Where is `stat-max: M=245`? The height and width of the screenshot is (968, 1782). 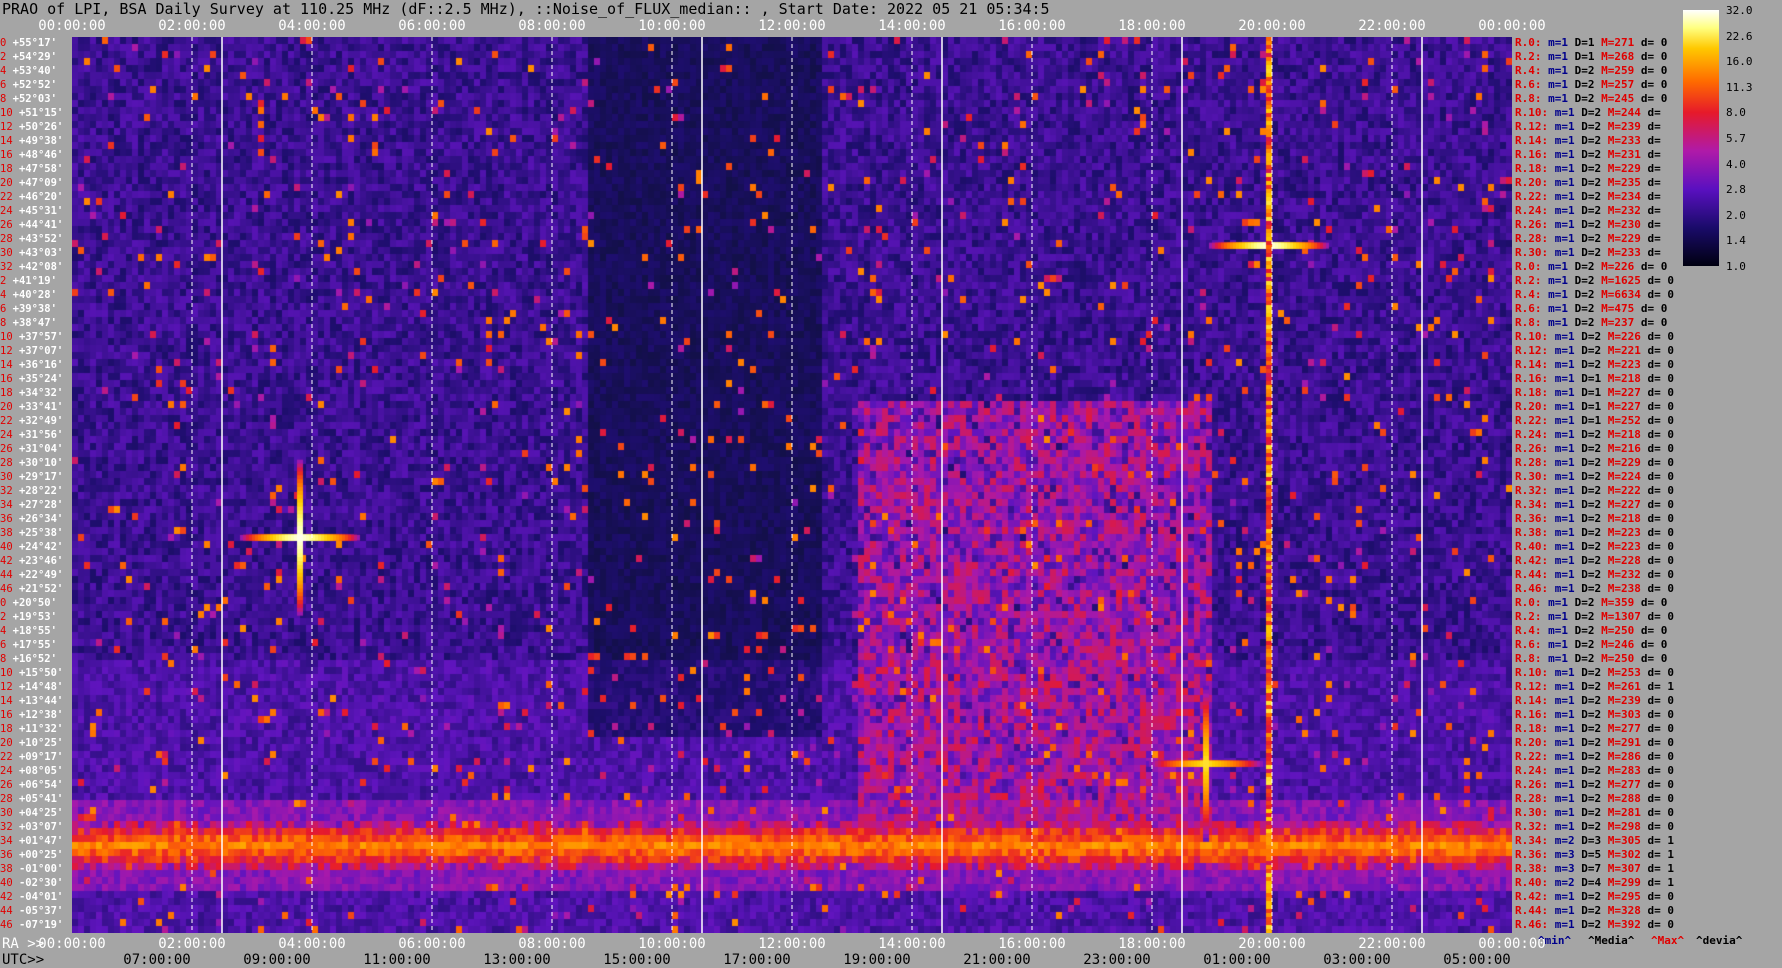
stat-max: M=245 is located at coordinates (1614, 98).